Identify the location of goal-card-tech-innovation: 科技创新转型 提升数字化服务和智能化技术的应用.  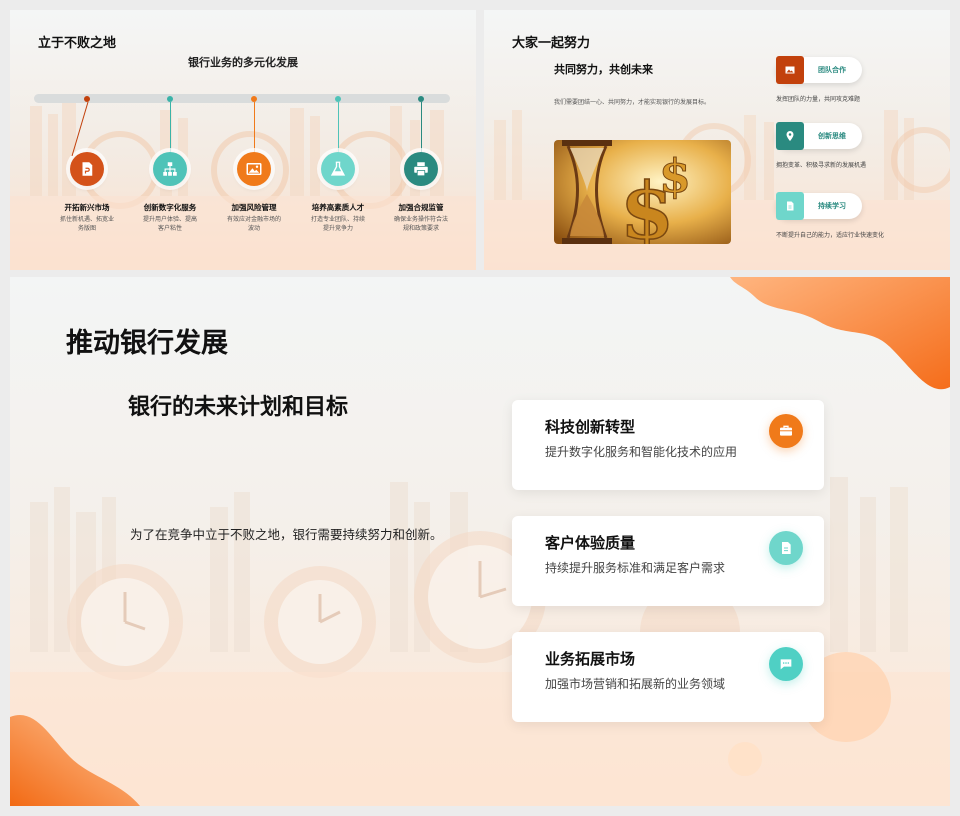
(668, 445).